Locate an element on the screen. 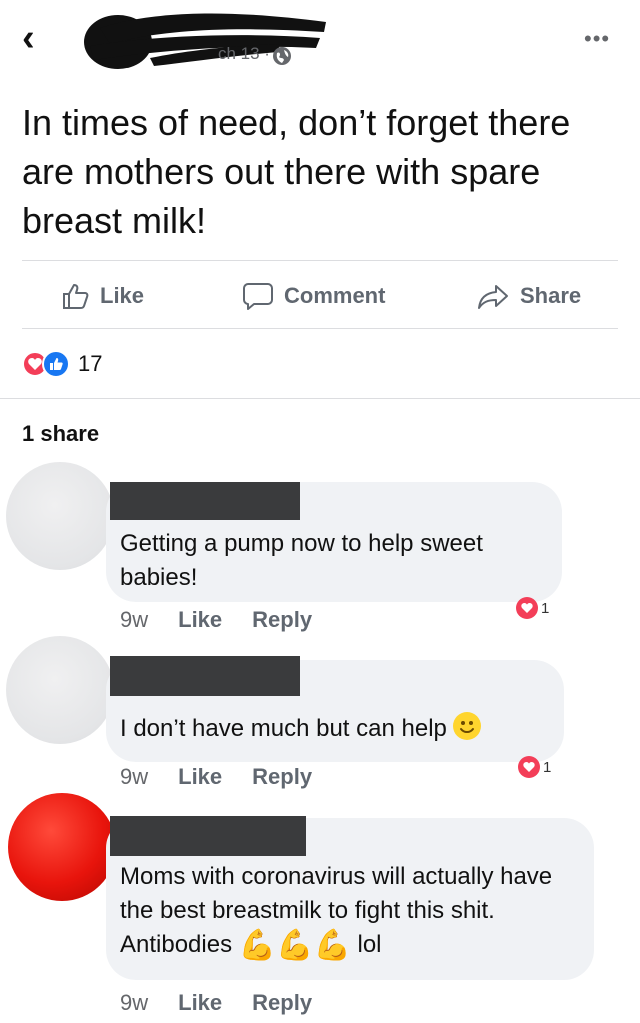 This screenshot has width=640, height=1023. comment-button: Comment is located at coordinates (313, 296).